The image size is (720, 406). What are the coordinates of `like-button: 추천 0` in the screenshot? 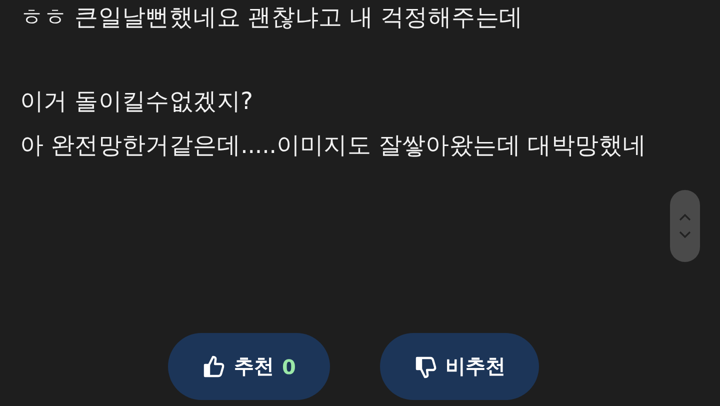 It's located at (249, 366).